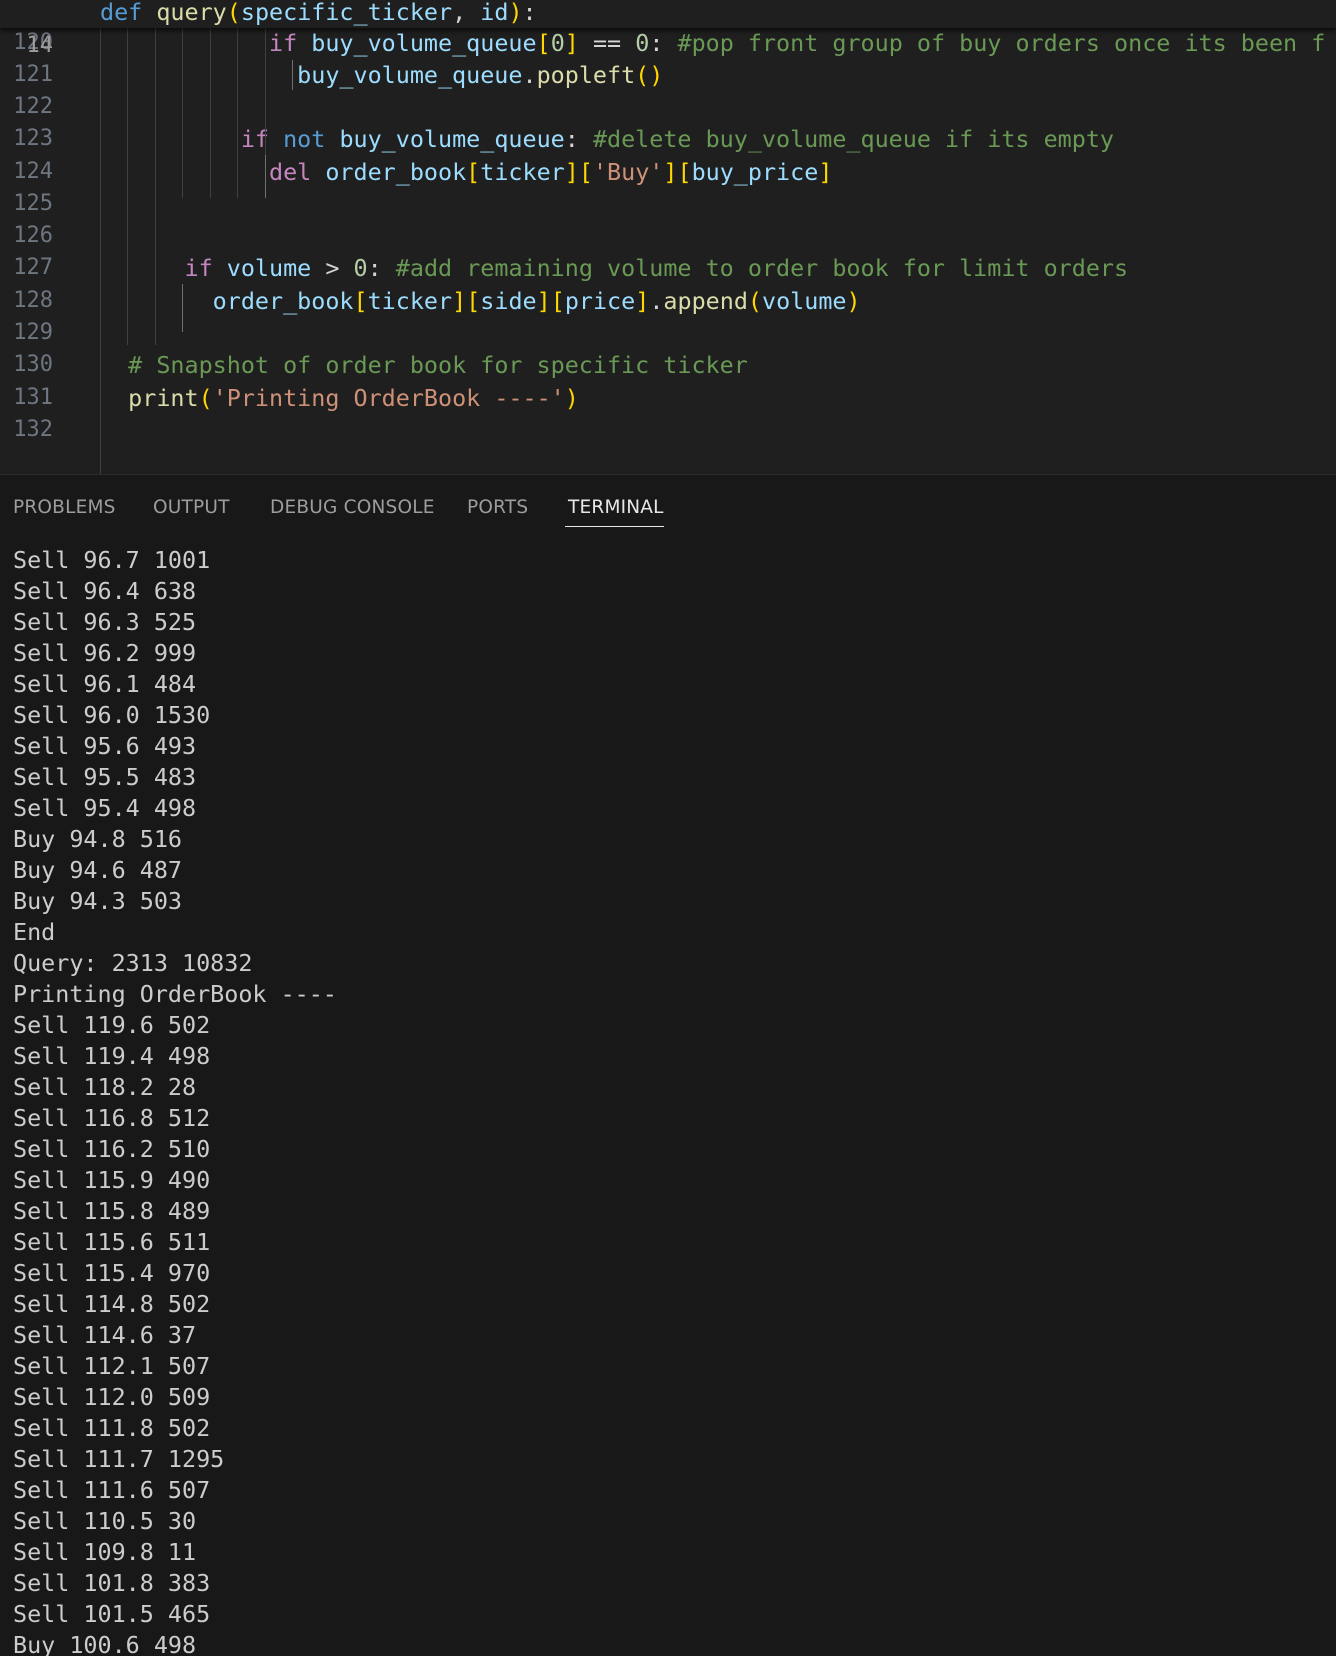  I want to click on code-token: ., so click(656, 301).